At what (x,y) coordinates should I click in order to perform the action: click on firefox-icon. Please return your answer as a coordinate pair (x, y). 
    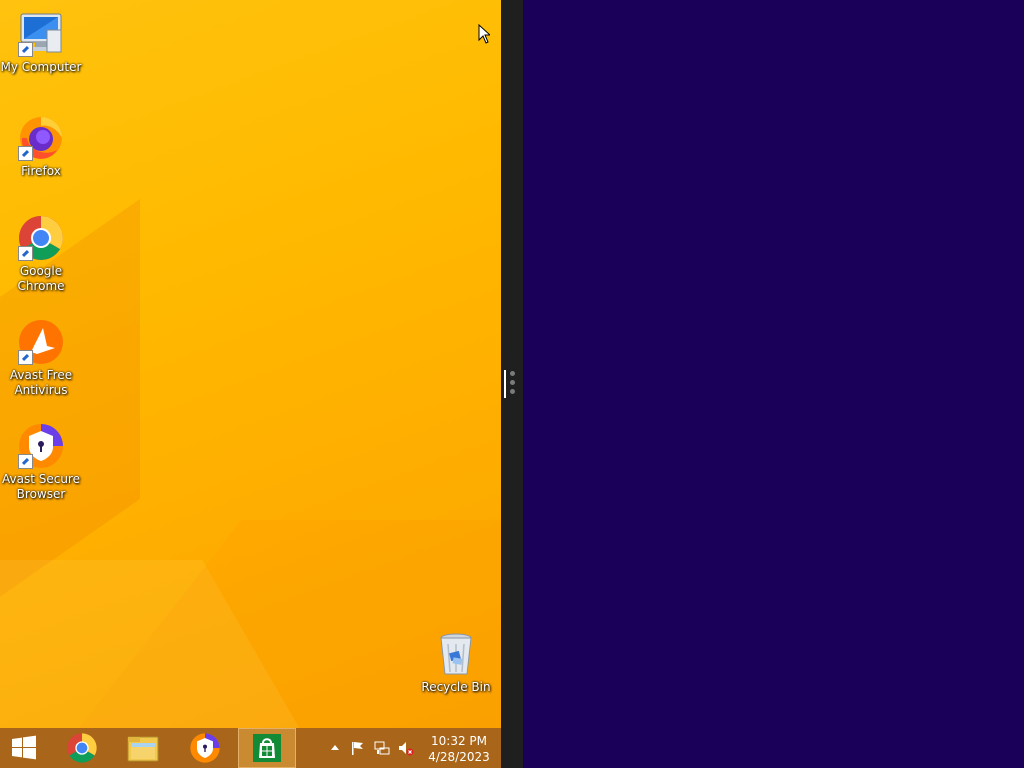
    Looking at the image, I should click on (41, 138).